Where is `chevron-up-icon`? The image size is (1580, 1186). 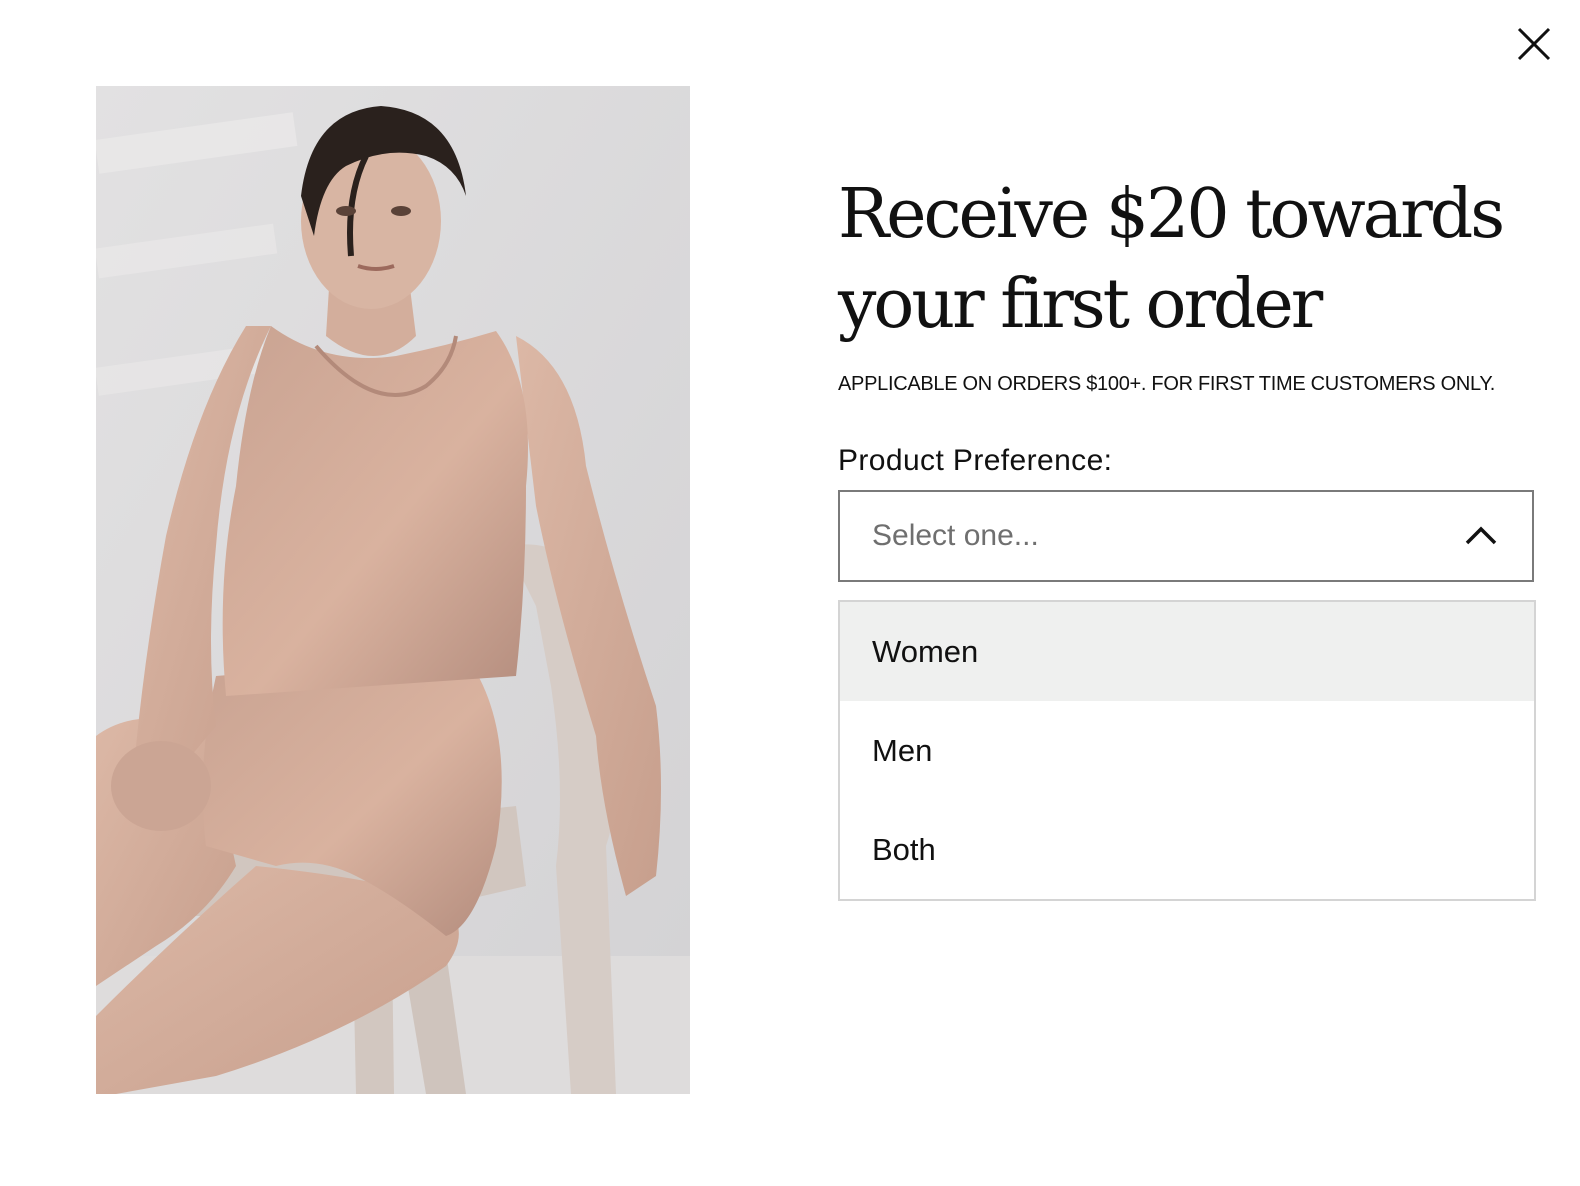
chevron-up-icon is located at coordinates (1481, 535).